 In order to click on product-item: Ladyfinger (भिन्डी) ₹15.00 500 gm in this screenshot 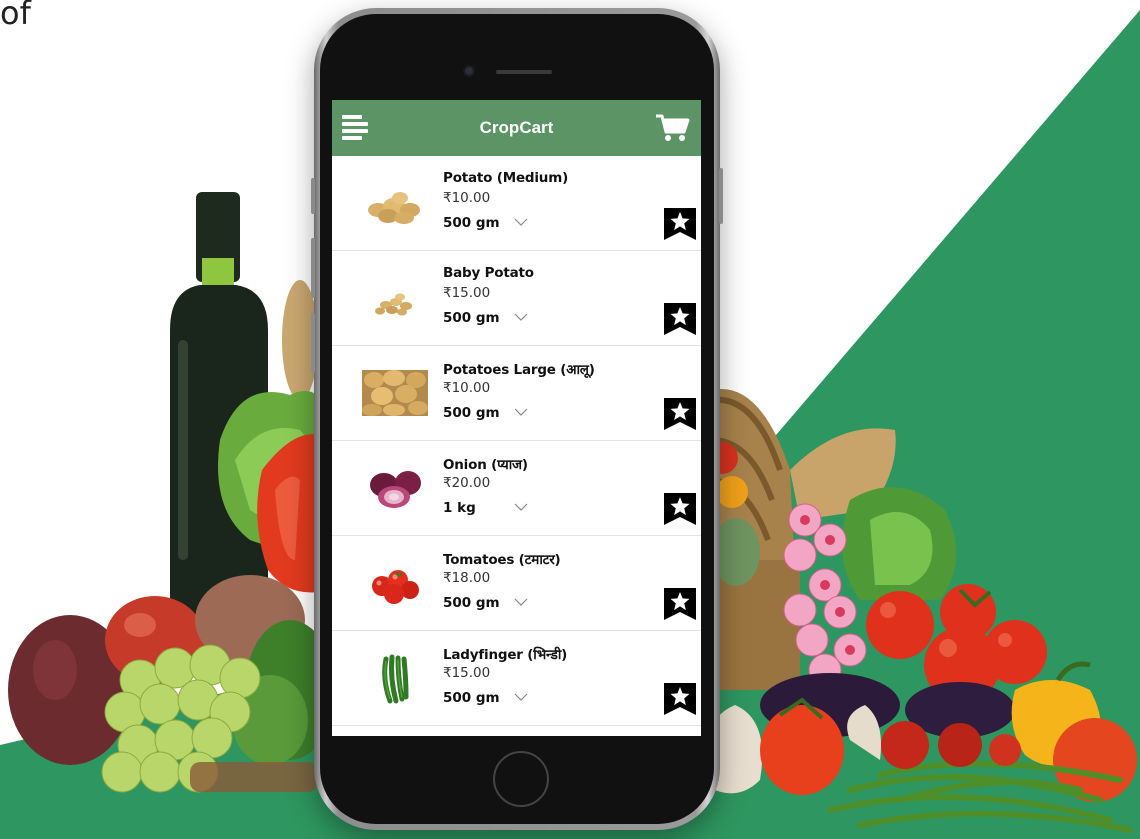, I will do `click(516, 678)`.